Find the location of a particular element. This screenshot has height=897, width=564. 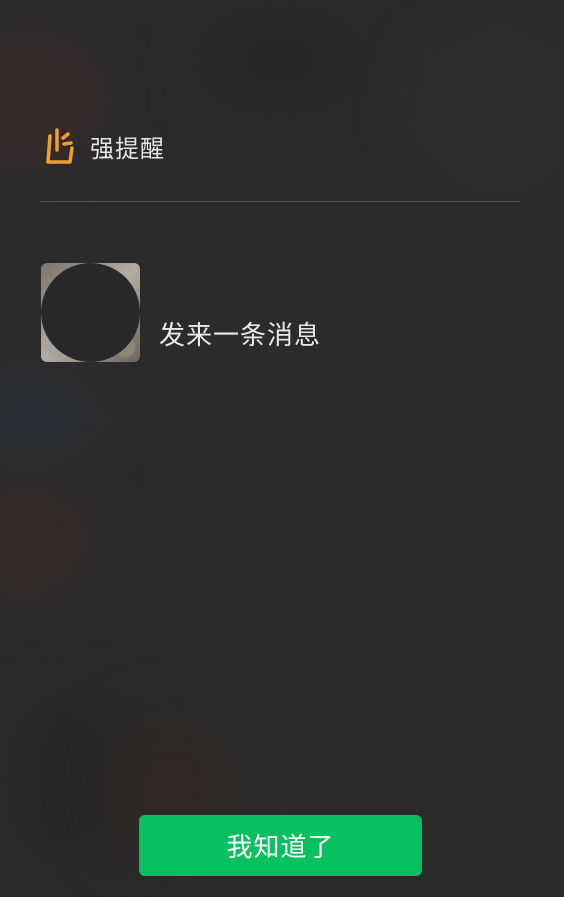

acknowledge-button: 我知道了 is located at coordinates (280, 845).